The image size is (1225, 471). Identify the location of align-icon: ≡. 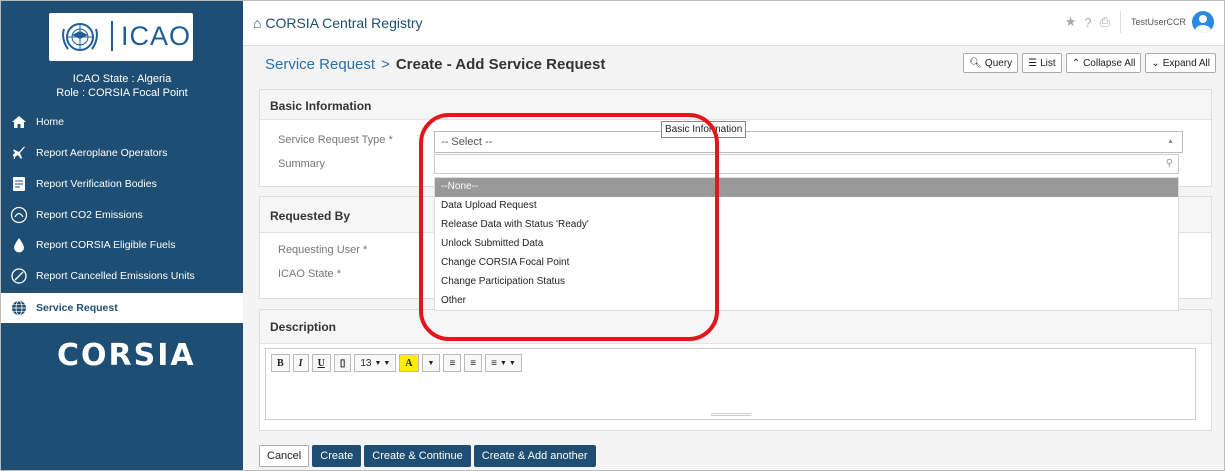
(494, 363).